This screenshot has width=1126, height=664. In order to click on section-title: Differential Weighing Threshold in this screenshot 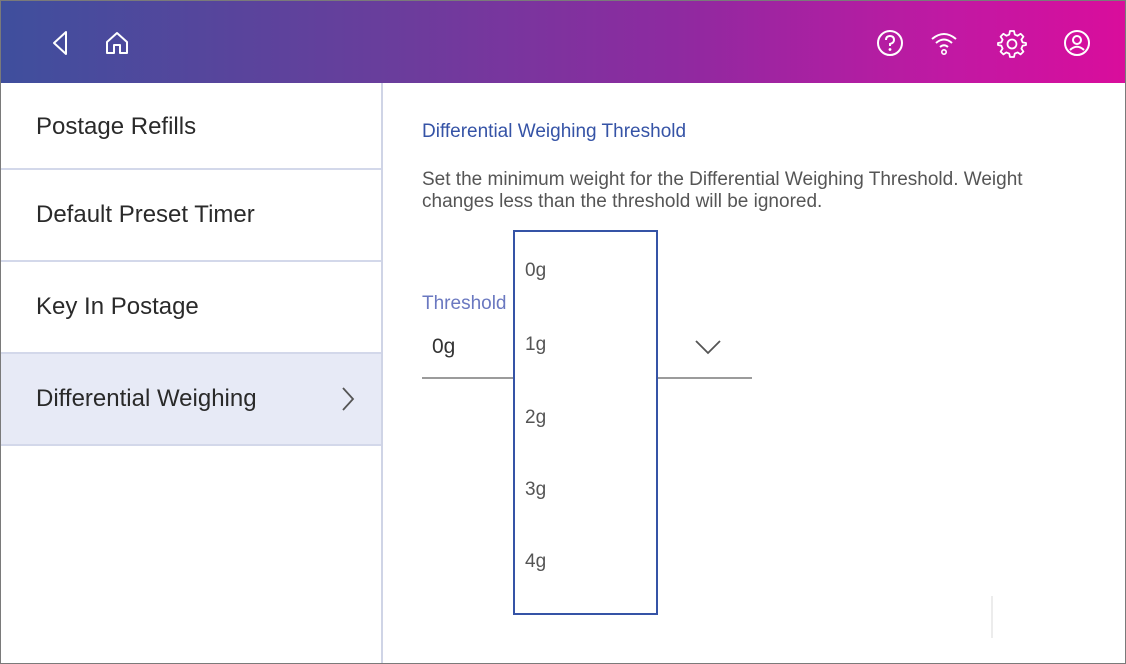, I will do `click(554, 131)`.